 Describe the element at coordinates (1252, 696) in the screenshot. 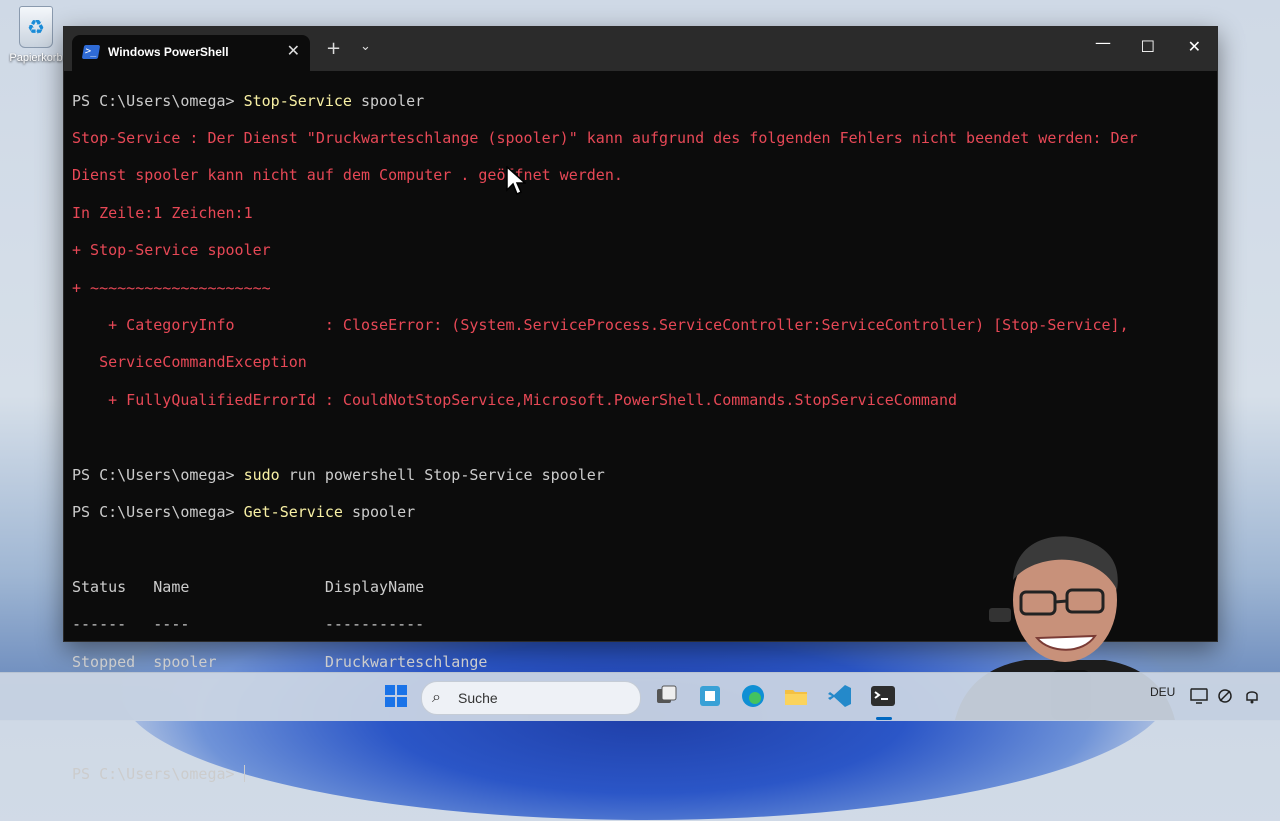

I see `notification-icon` at that location.